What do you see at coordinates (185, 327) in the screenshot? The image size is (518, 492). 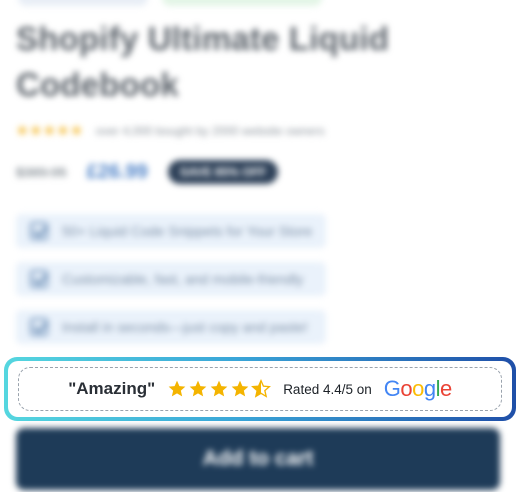 I see `feature-text: Install in seconds—just copy and paste!` at bounding box center [185, 327].